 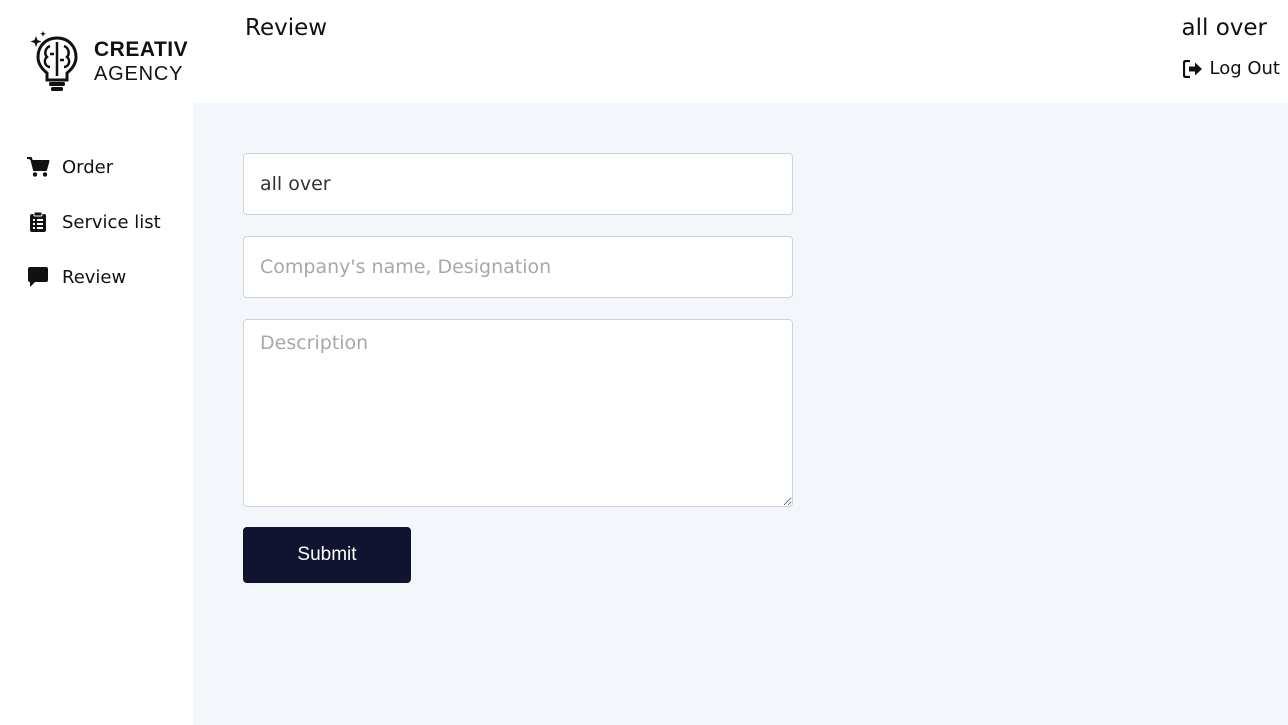 I want to click on logout-button: Log Out, so click(x=1231, y=68).